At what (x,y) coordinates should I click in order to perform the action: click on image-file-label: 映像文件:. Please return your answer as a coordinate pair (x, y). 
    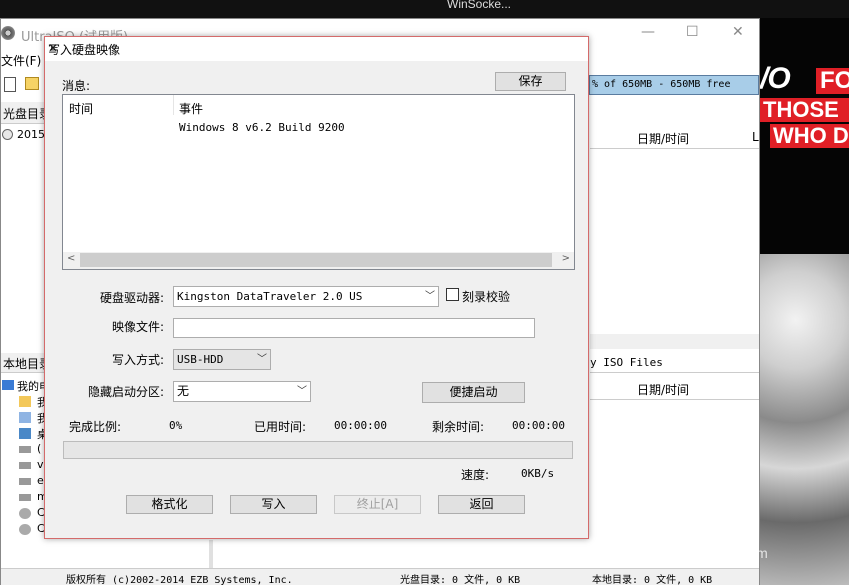
    Looking at the image, I should click on (138, 327).